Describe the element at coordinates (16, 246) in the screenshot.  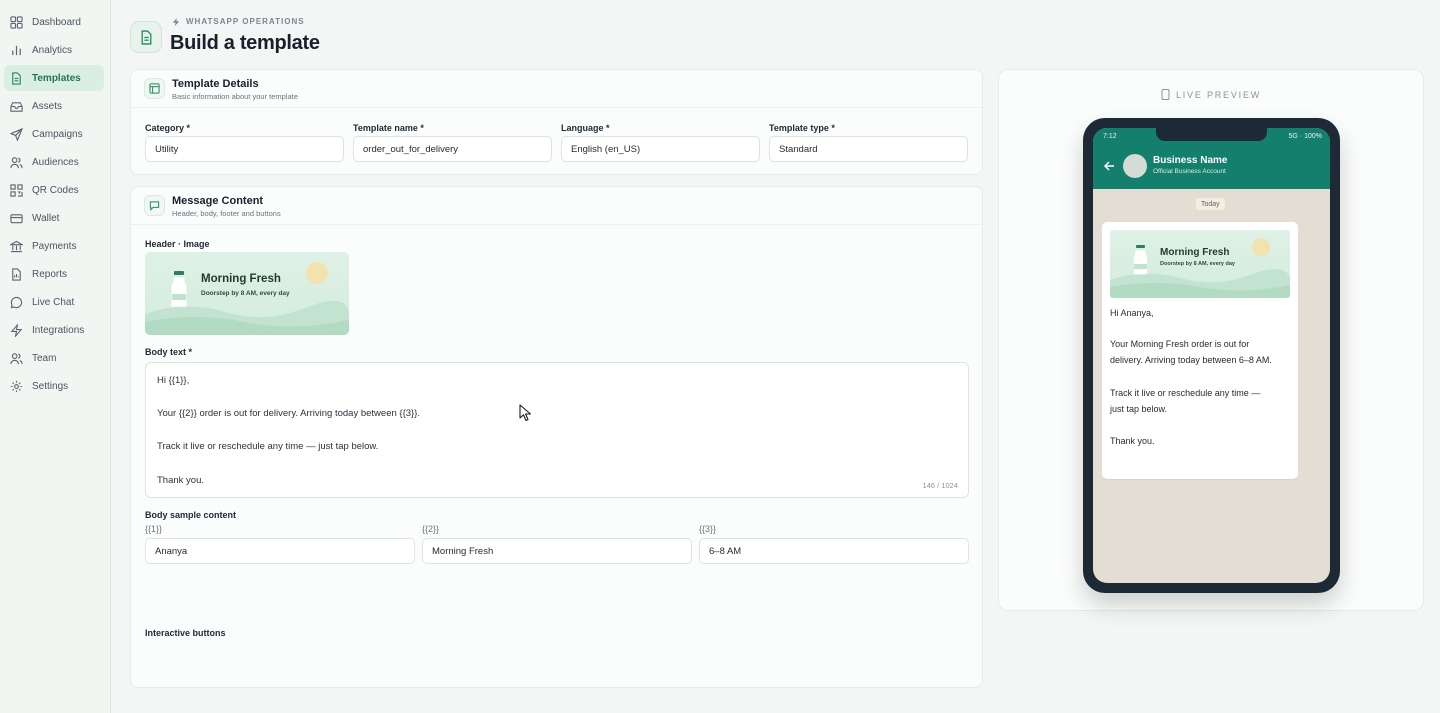
I see `payments-icon` at that location.